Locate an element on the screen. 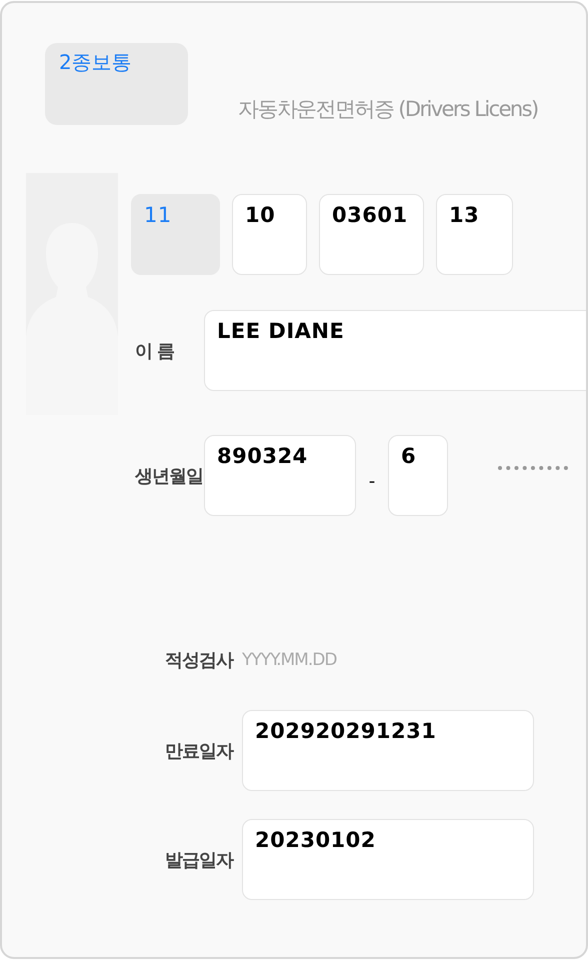 The height and width of the screenshot is (960, 588). input-field: 20230102 is located at coordinates (388, 859).